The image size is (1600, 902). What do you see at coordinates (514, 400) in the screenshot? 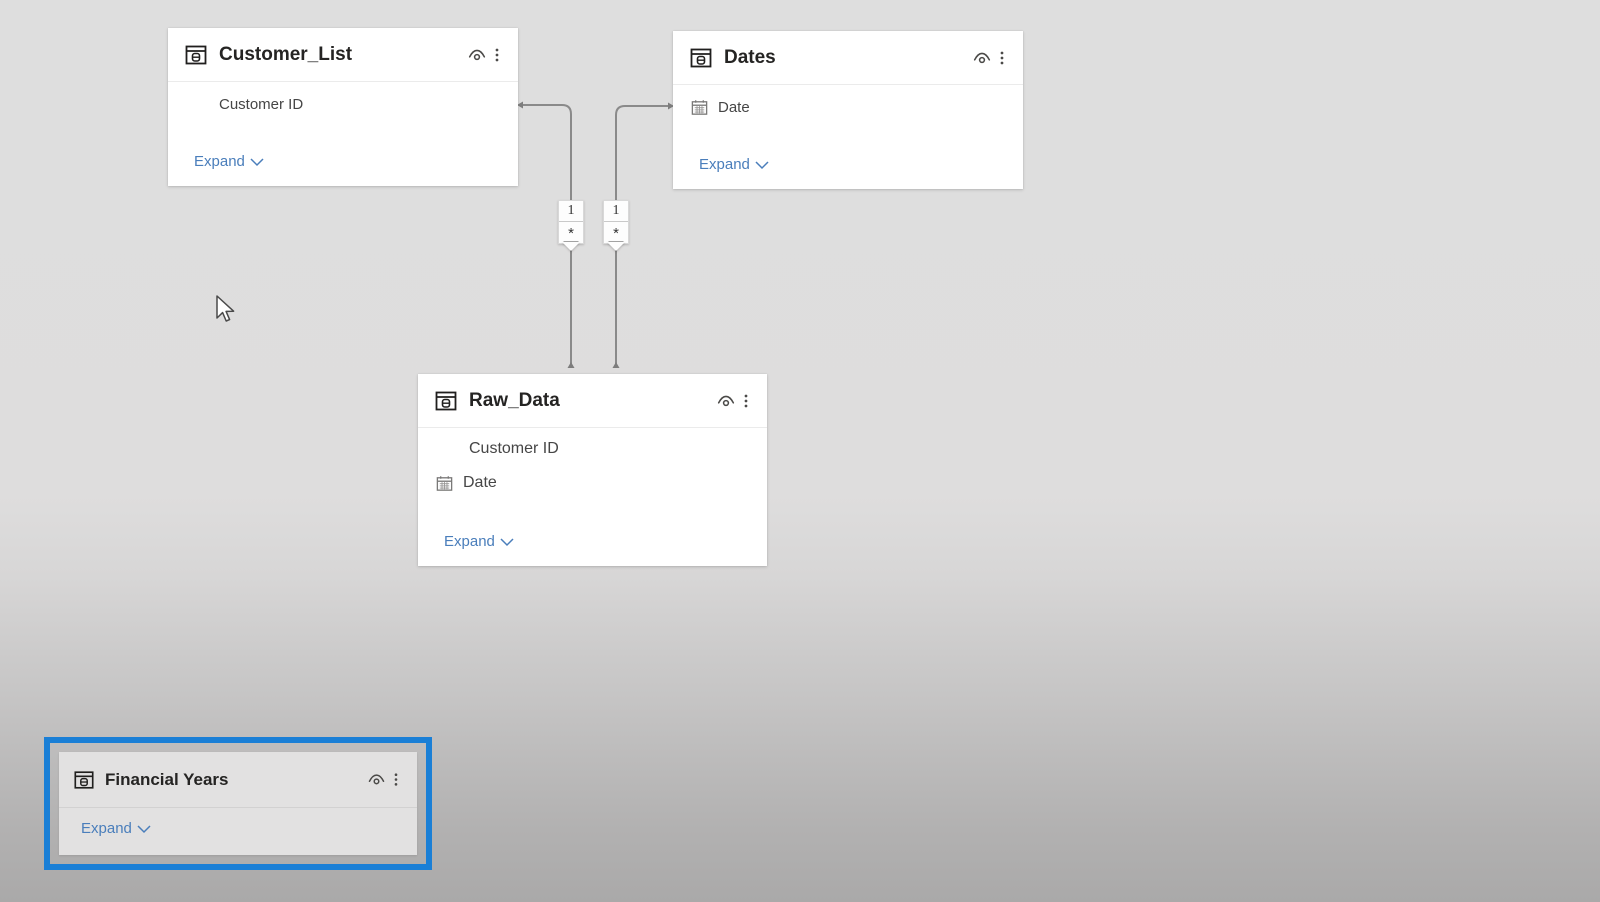
I see `table-title: Raw_Data` at bounding box center [514, 400].